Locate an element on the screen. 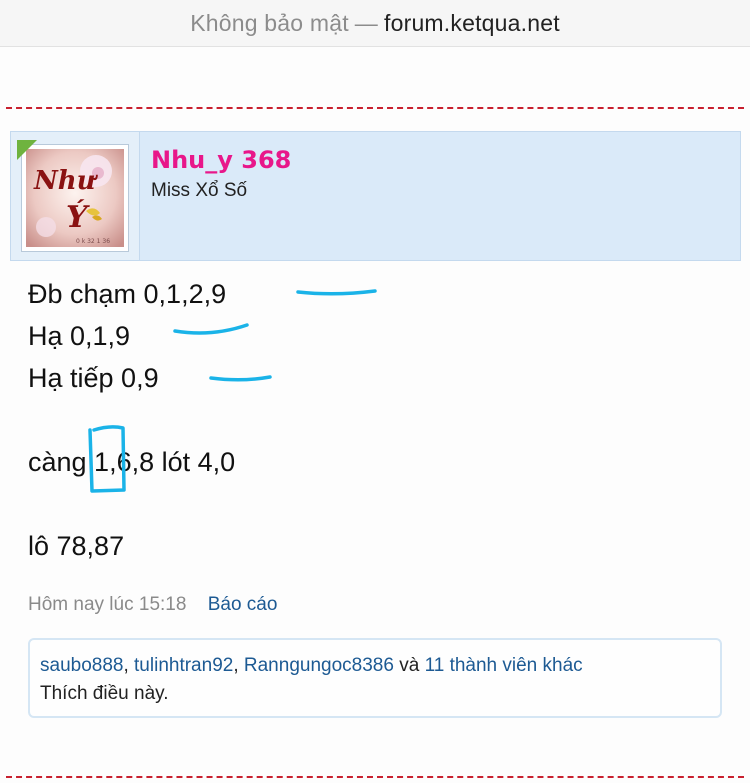 The image size is (750, 783). post-line-3: Hạ tiếp 0,9 is located at coordinates (93, 378).